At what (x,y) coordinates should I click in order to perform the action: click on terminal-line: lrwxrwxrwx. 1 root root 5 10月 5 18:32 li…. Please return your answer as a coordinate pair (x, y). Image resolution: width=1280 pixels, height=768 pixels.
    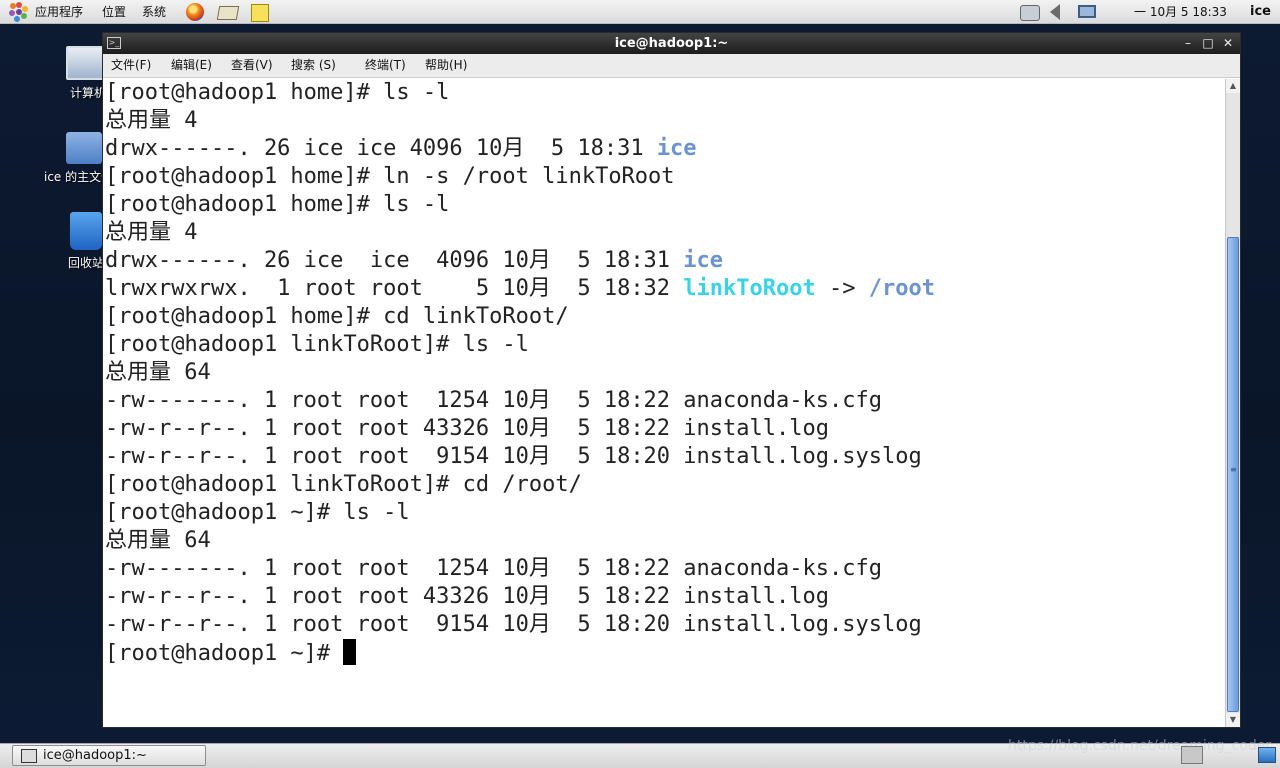
    Looking at the image, I should click on (520, 289).